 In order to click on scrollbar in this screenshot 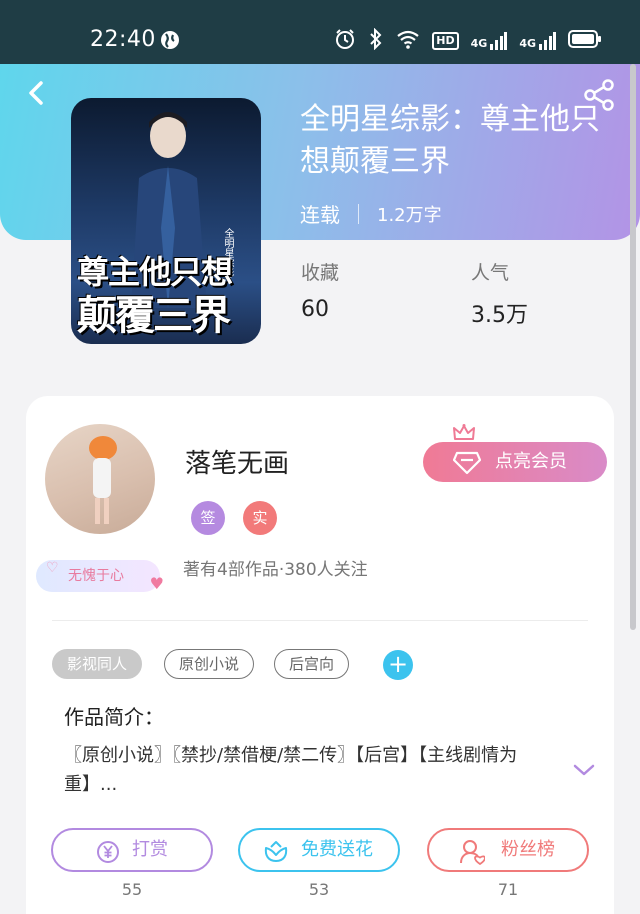, I will do `click(633, 347)`.